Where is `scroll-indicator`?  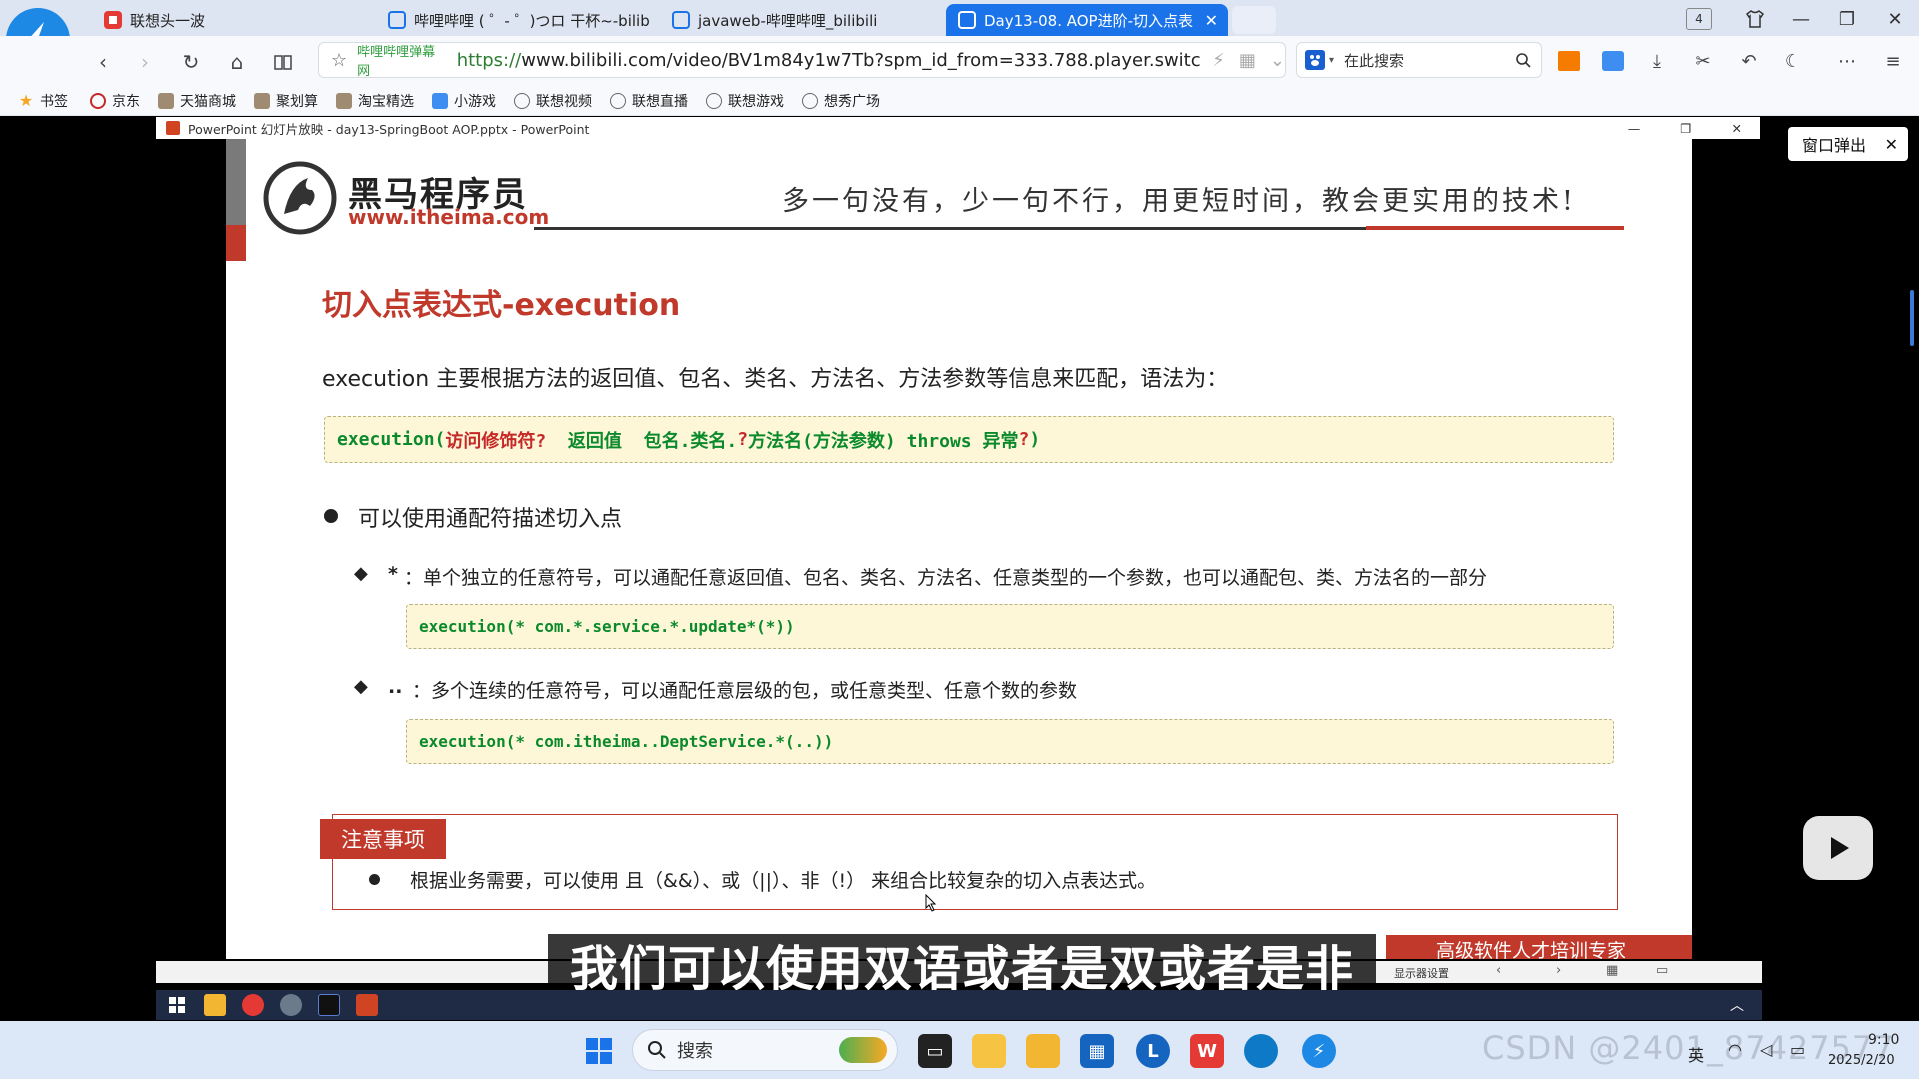 scroll-indicator is located at coordinates (1912, 318).